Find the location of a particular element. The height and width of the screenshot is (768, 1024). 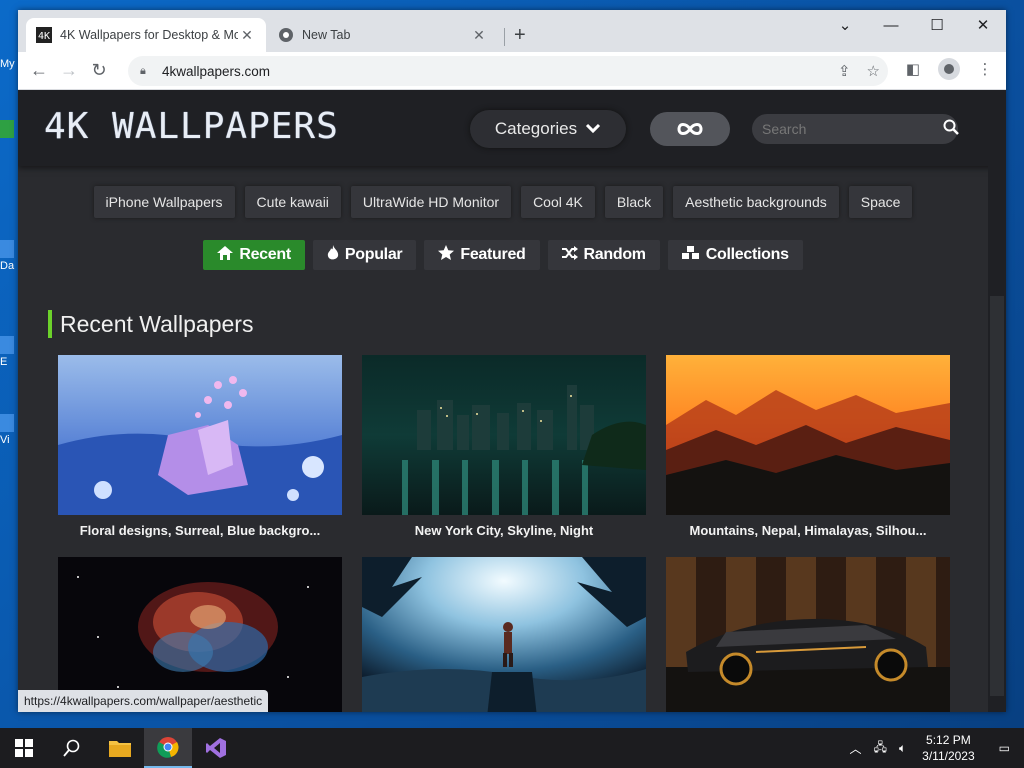

reload-button: ↻ is located at coordinates (99, 71).